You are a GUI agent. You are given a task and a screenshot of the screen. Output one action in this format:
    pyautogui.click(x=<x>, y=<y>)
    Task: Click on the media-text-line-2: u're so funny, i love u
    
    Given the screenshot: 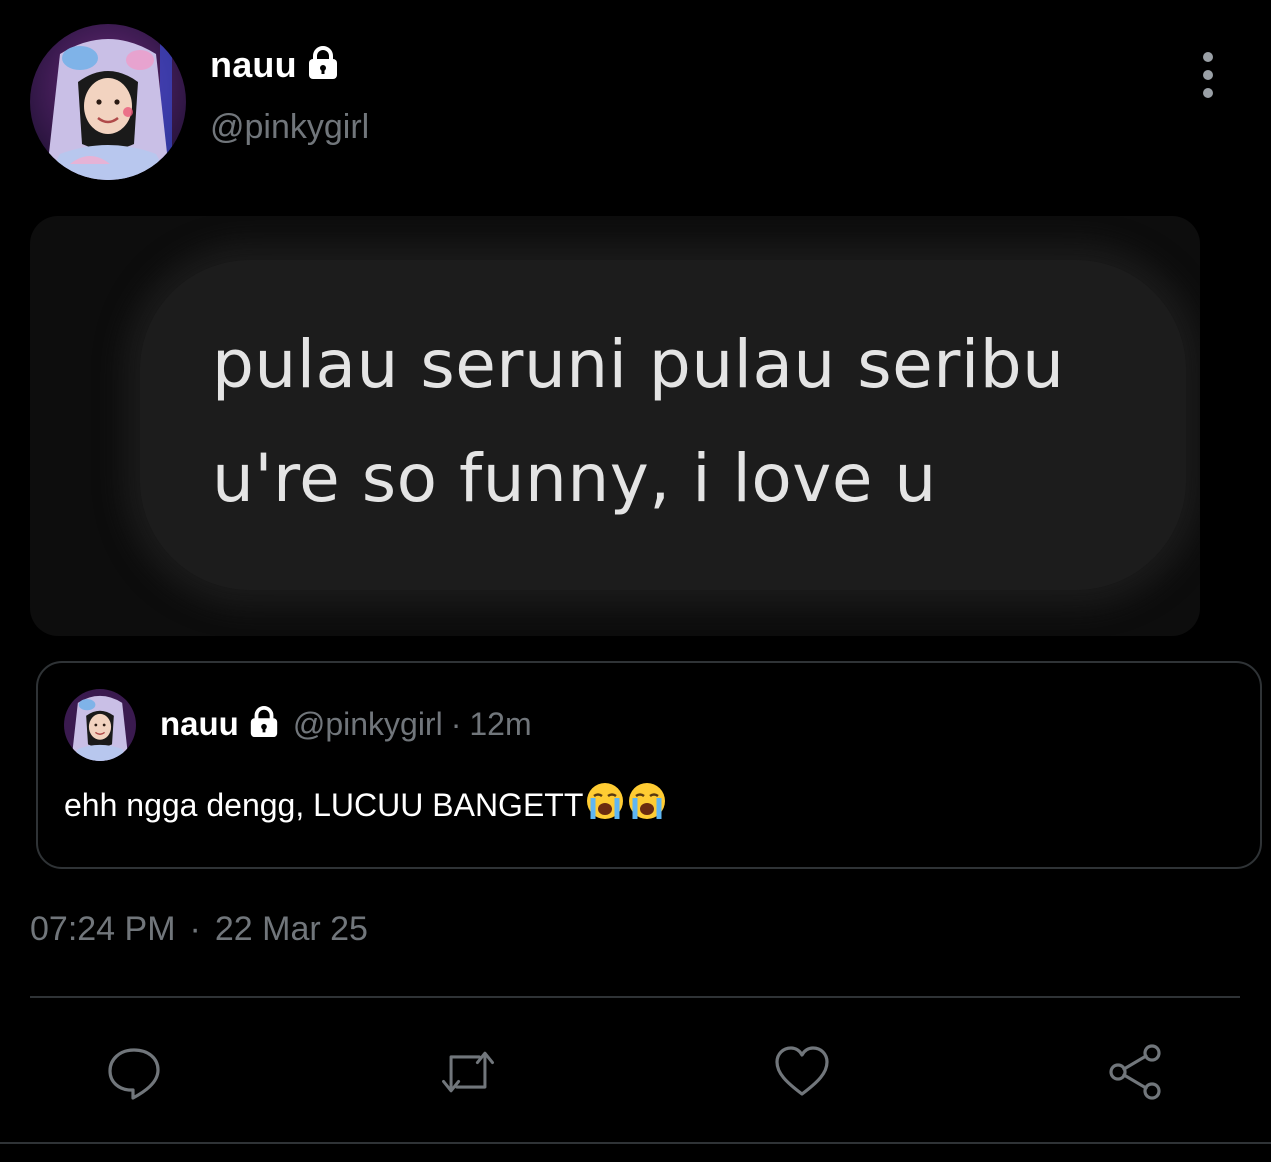 What is the action you would take?
    pyautogui.click(x=574, y=478)
    